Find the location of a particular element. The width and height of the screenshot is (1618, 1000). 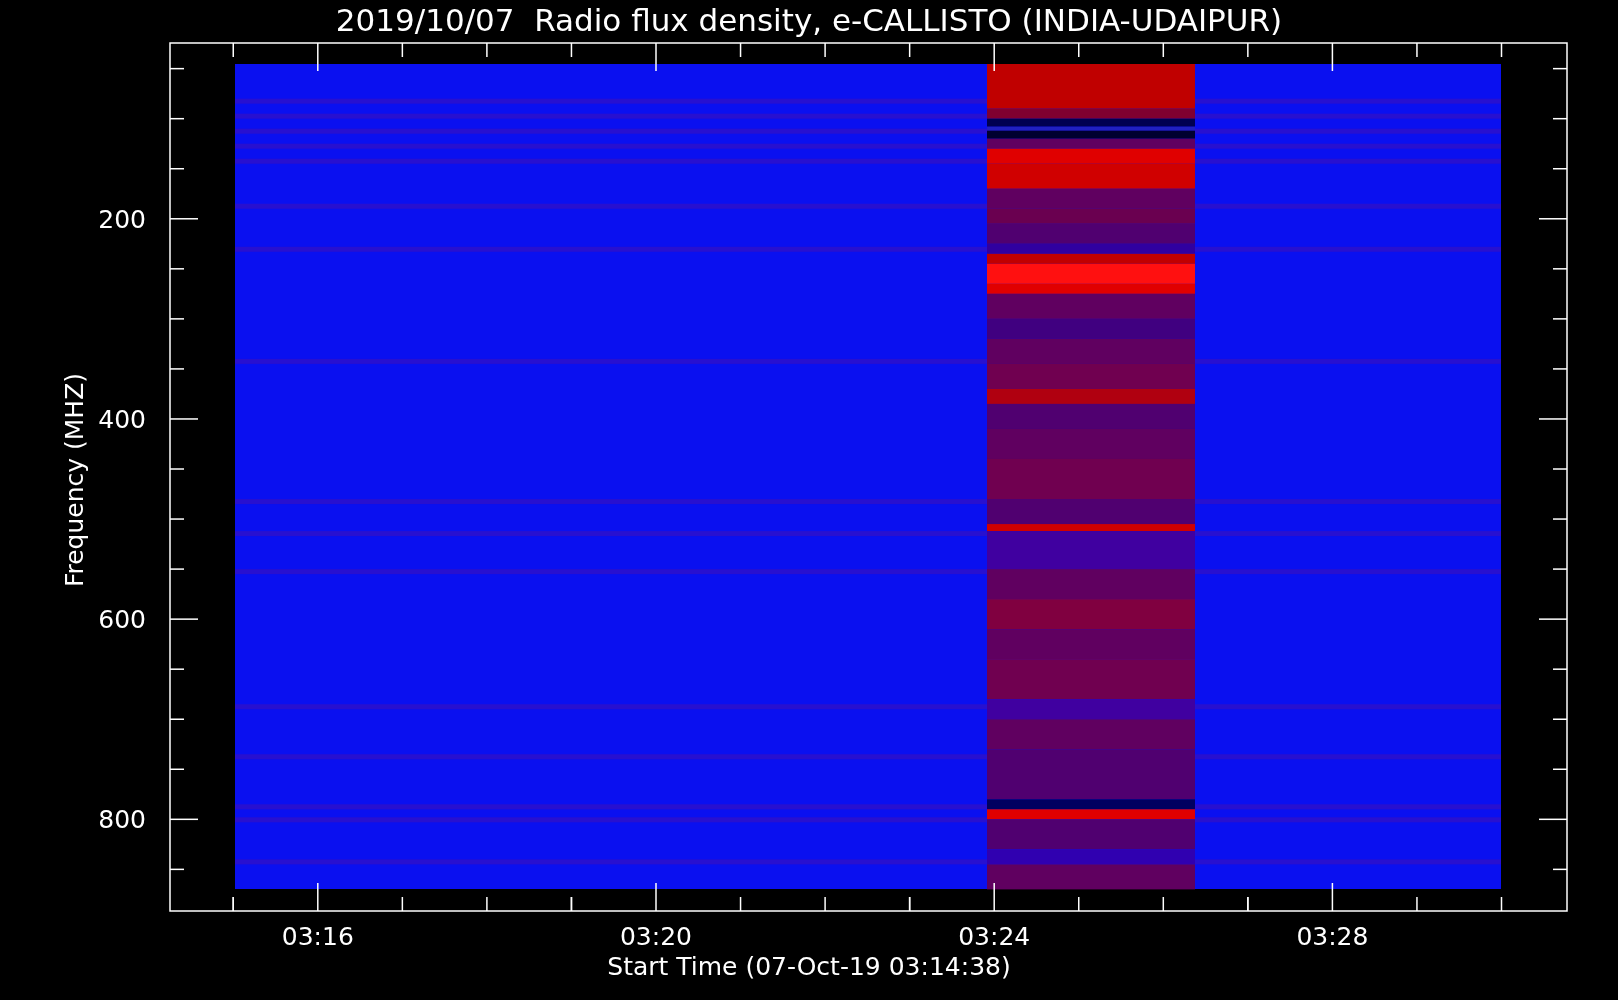

tick-label: 03:16 is located at coordinates (317, 936).